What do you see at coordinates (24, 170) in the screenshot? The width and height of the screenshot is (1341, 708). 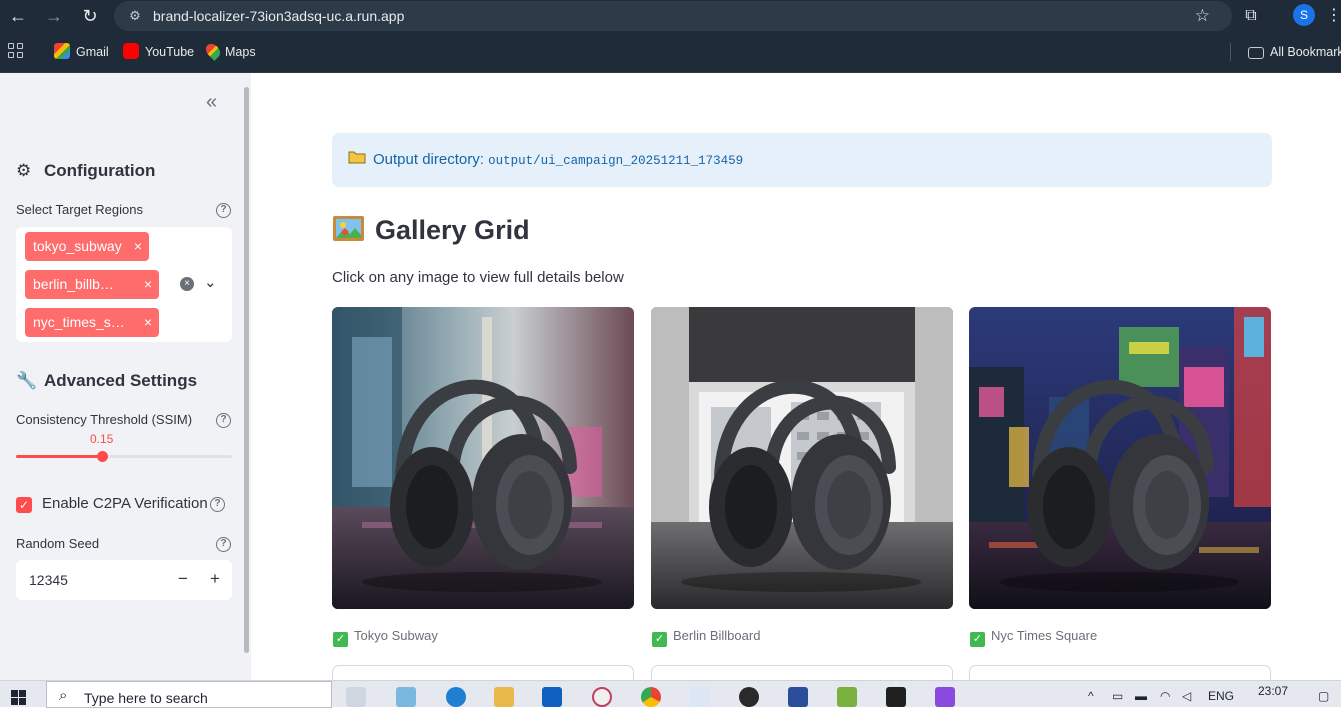 I see `gear-icon: ⚙` at bounding box center [24, 170].